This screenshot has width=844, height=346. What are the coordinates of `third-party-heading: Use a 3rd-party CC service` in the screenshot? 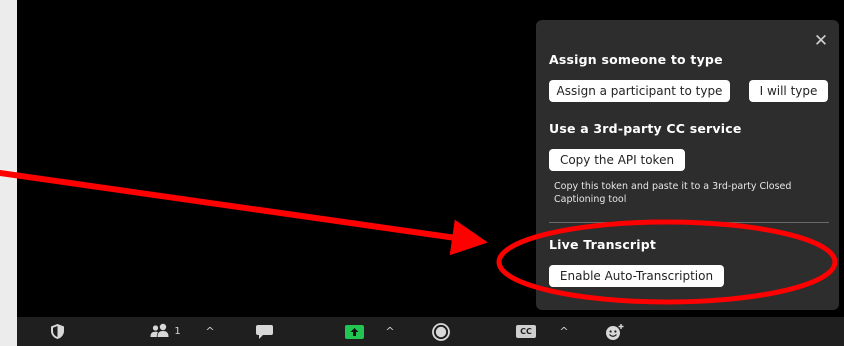 It's located at (645, 128).